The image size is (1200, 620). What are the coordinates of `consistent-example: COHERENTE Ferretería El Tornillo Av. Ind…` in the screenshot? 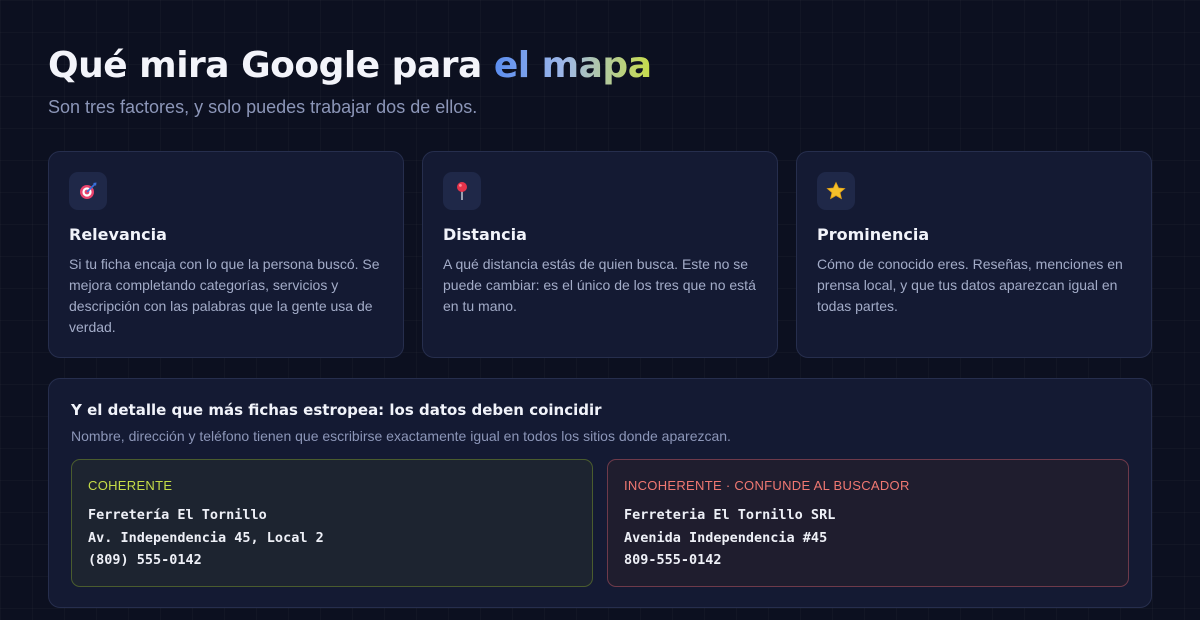 It's located at (332, 523).